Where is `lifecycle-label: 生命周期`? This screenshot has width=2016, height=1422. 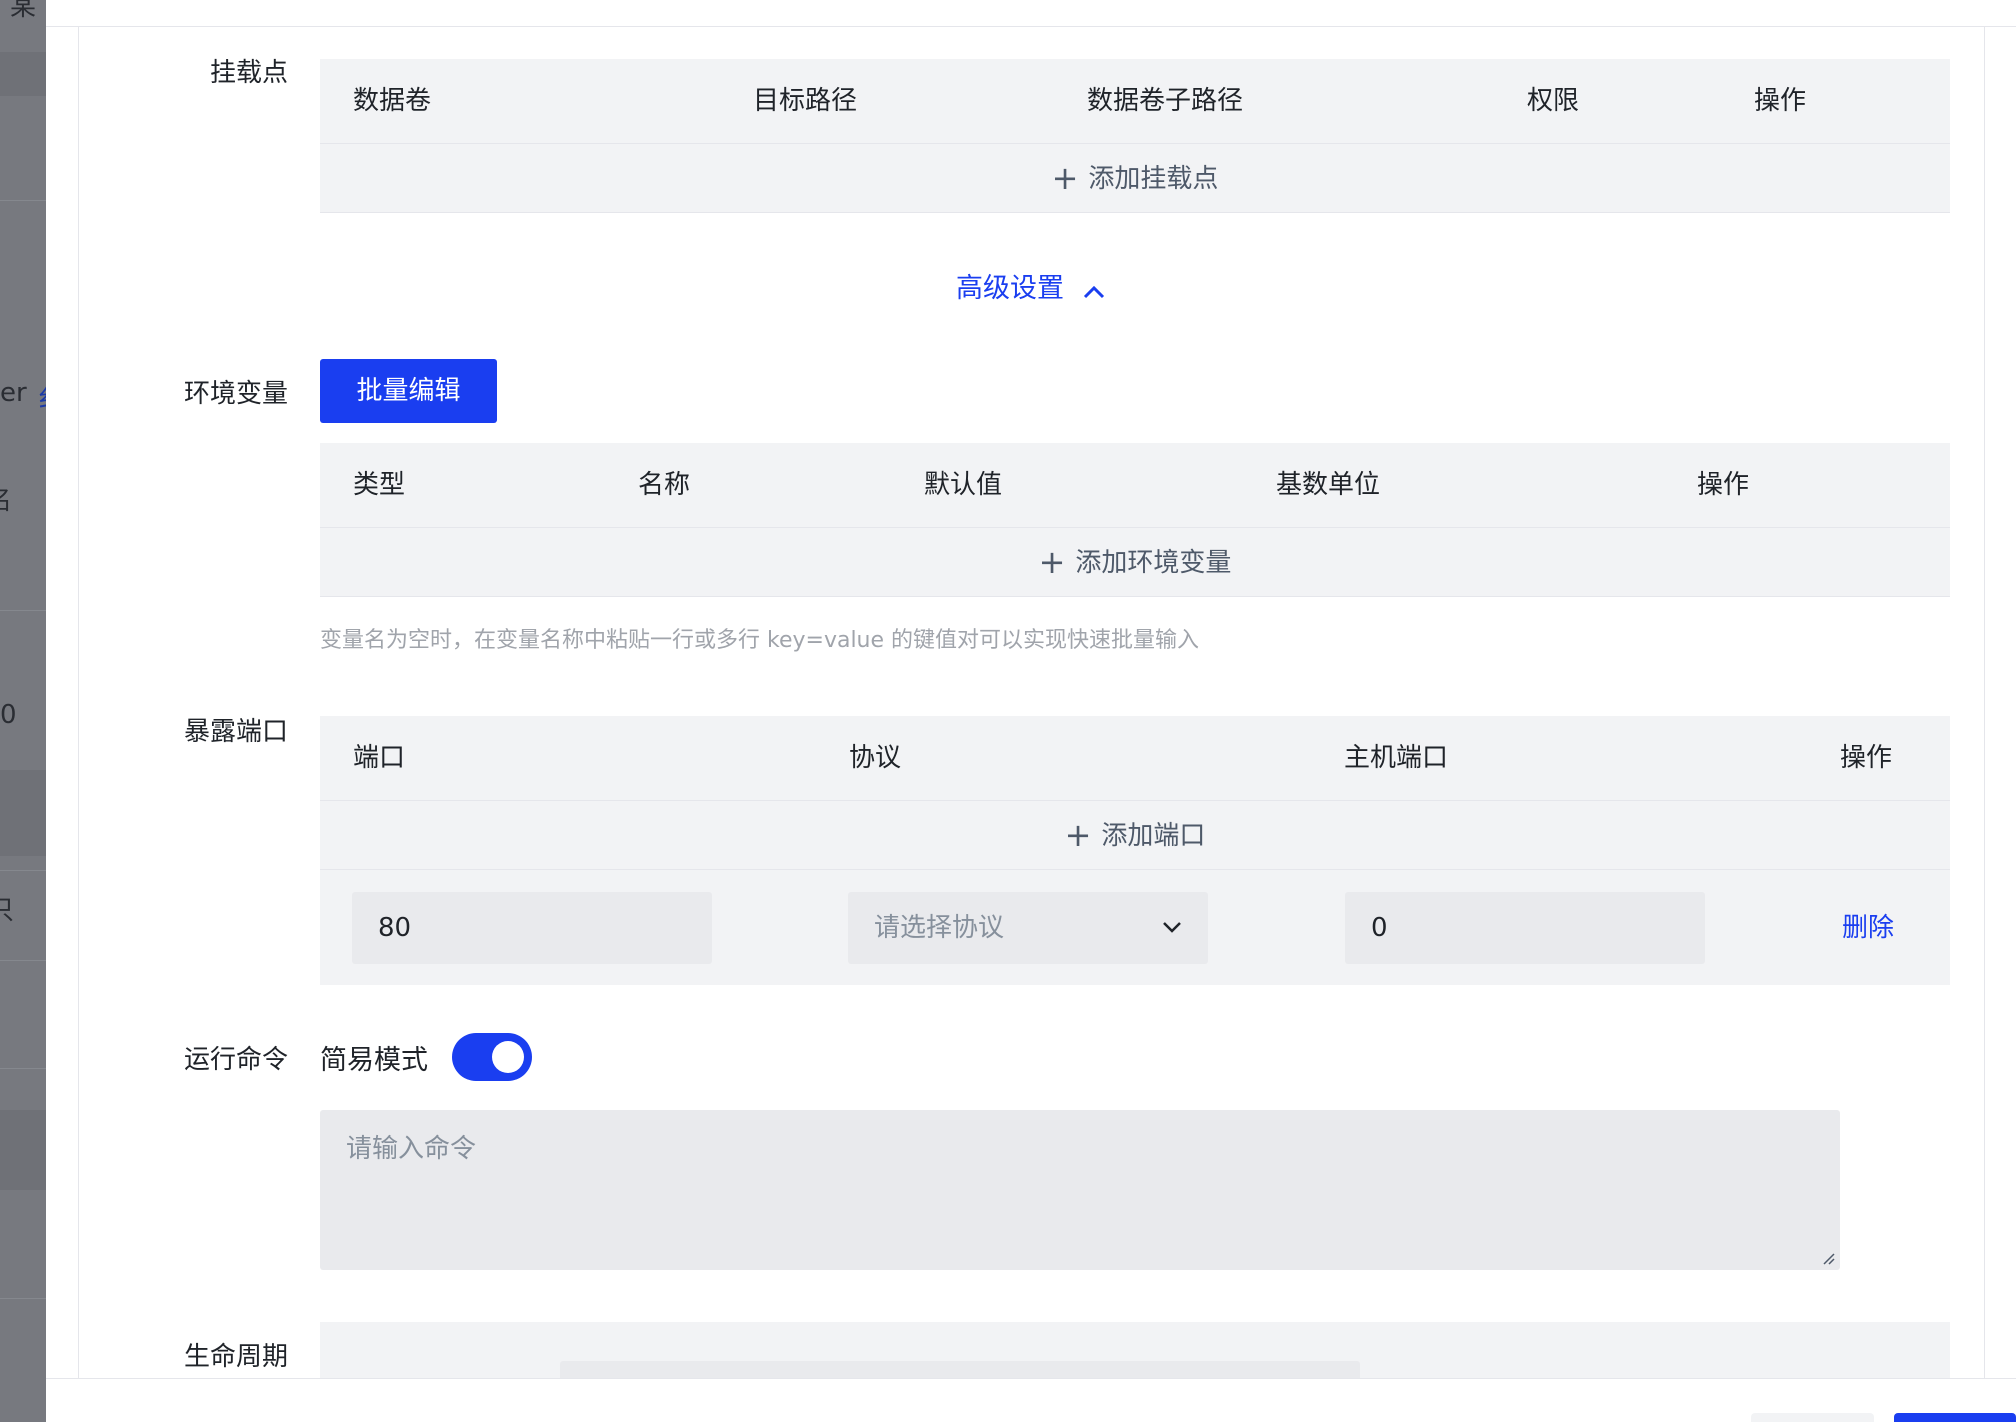 lifecycle-label: 生命周期 is located at coordinates (235, 1357).